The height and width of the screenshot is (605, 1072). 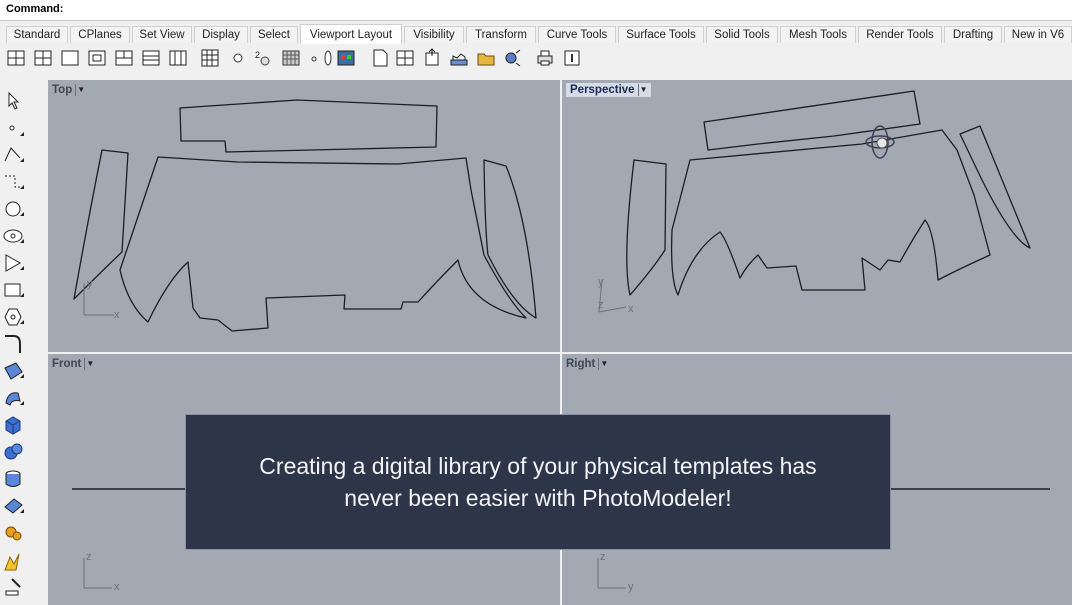 I want to click on viewport-layout-toolbar: 2, so click(x=536, y=59).